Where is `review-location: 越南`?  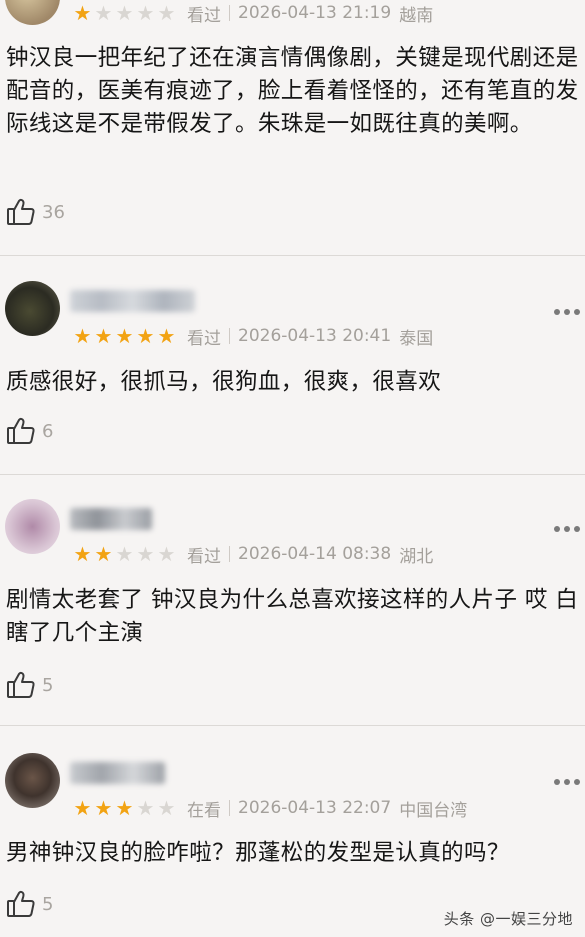 review-location: 越南 is located at coordinates (416, 15).